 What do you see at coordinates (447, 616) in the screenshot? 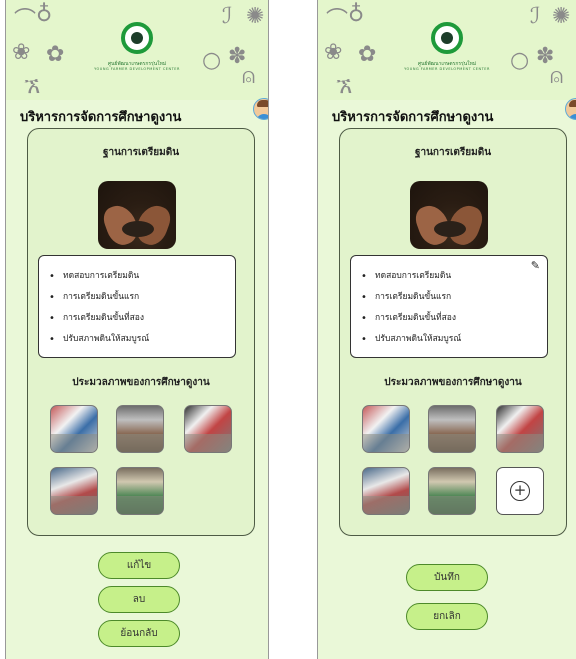
I see `cancel-button: ยกเลิก` at bounding box center [447, 616].